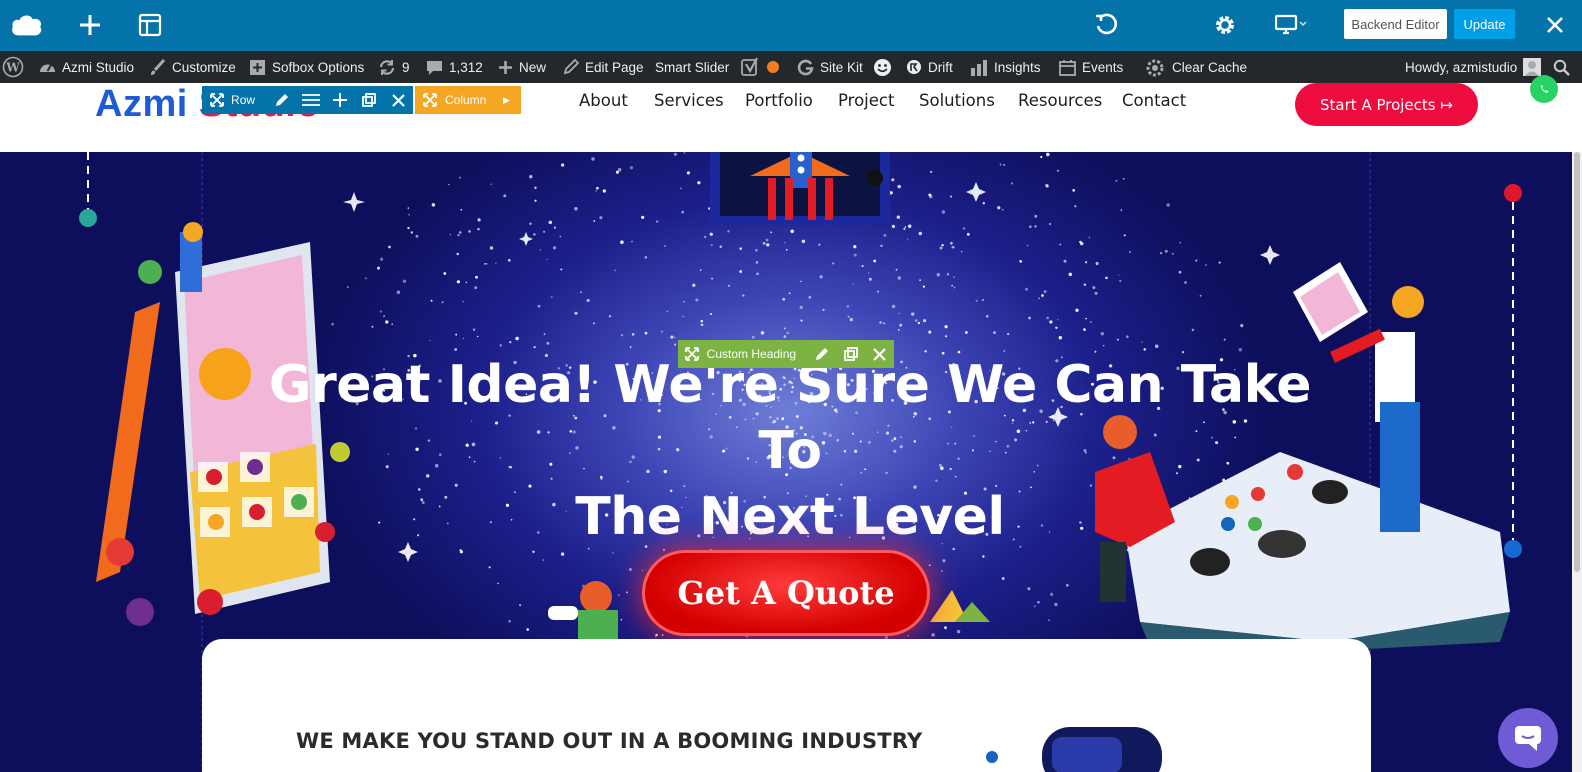 The image size is (1582, 772). What do you see at coordinates (571, 67) in the screenshot?
I see `pencil-icon` at bounding box center [571, 67].